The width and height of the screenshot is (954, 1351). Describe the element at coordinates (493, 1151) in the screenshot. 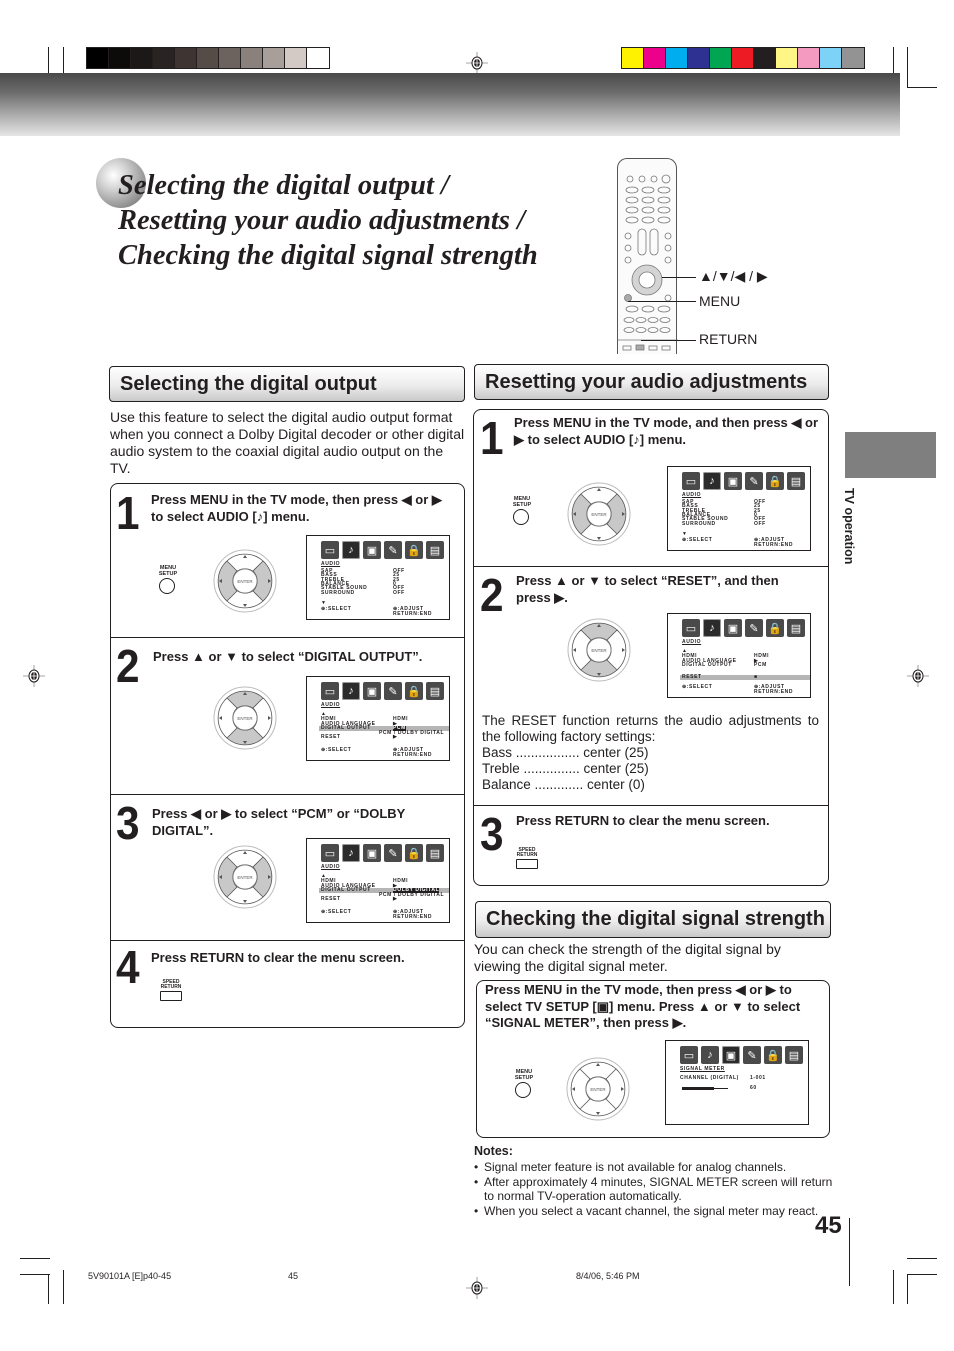

I see `notes-heading: Notes:` at that location.